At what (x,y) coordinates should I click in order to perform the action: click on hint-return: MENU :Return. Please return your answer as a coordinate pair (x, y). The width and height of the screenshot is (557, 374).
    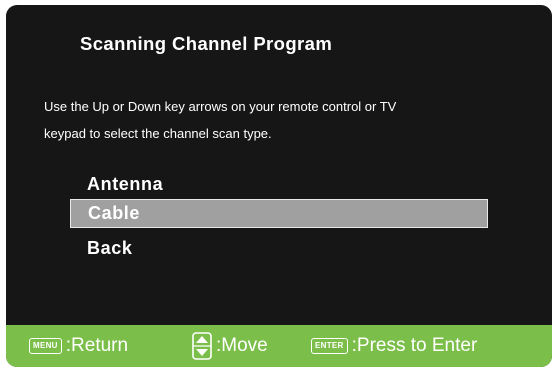
    Looking at the image, I should click on (78, 346).